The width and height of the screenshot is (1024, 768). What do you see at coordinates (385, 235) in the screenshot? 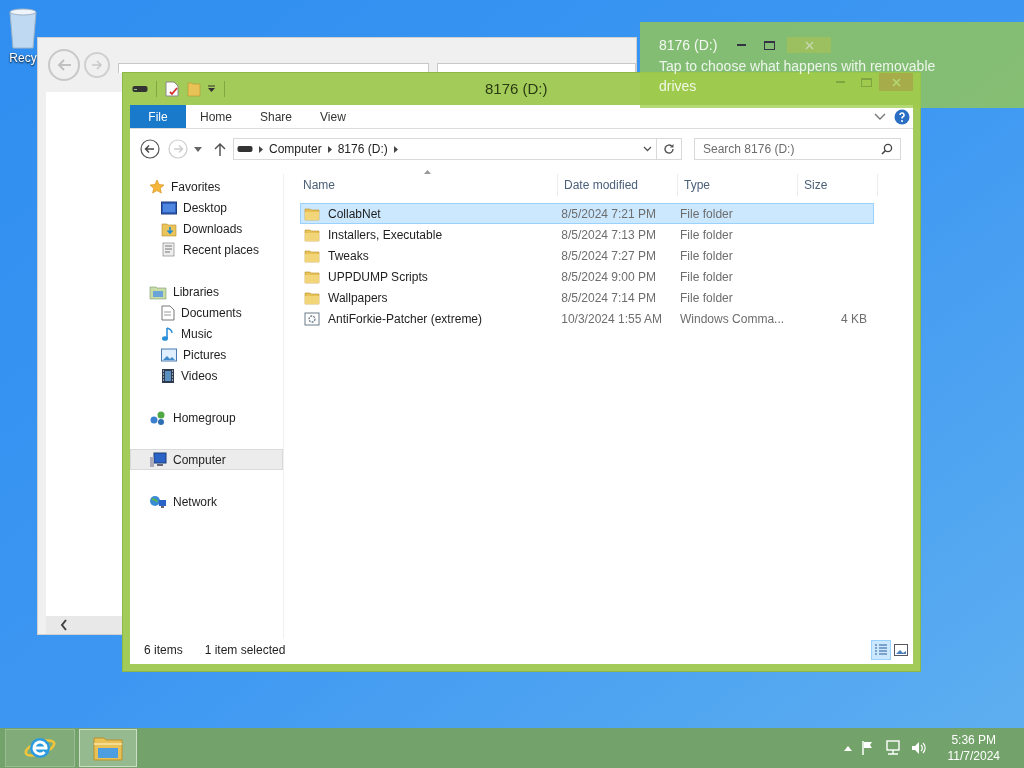
I see `file-name: Installers, Executable` at bounding box center [385, 235].